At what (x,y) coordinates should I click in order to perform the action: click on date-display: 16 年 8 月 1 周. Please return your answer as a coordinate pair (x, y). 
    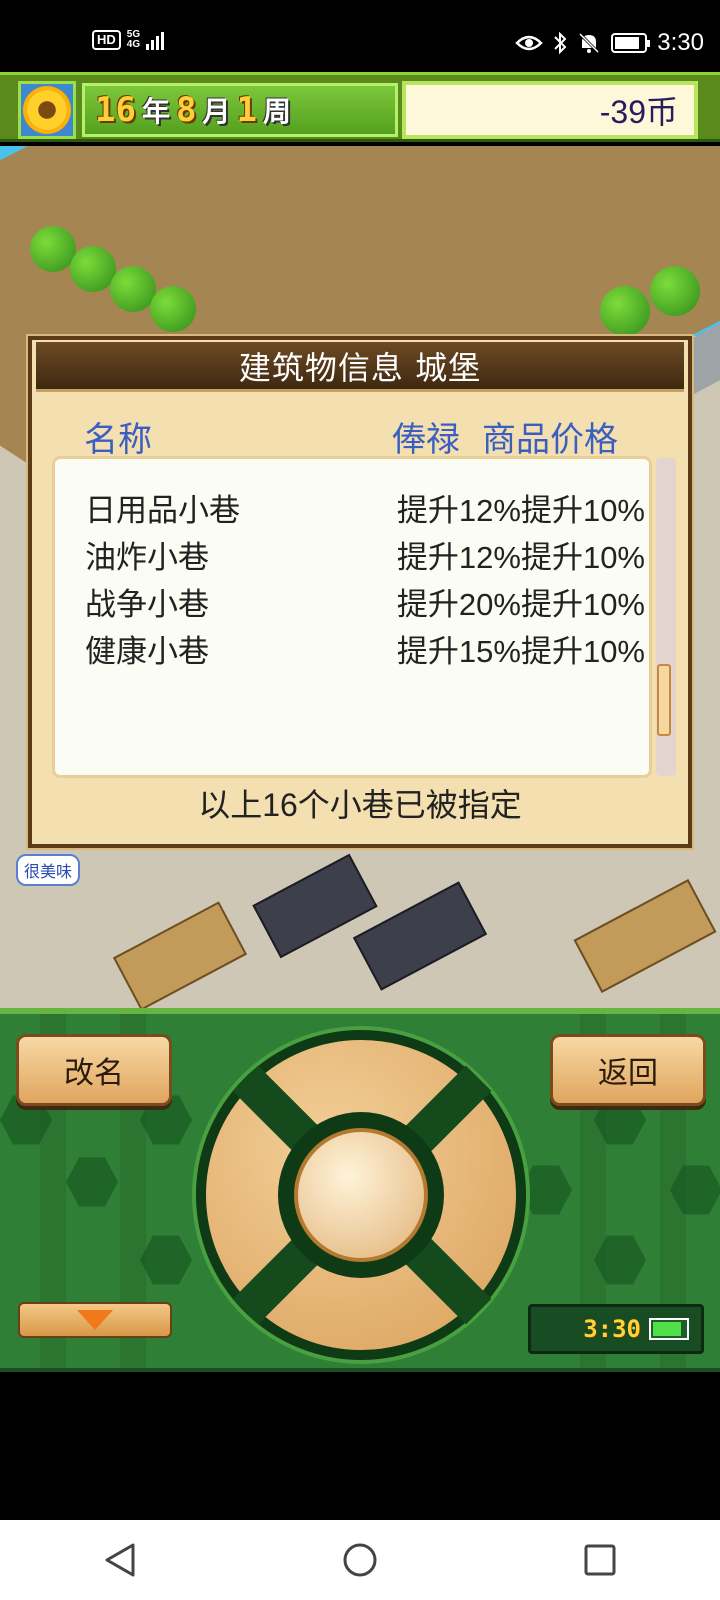
    Looking at the image, I should click on (240, 110).